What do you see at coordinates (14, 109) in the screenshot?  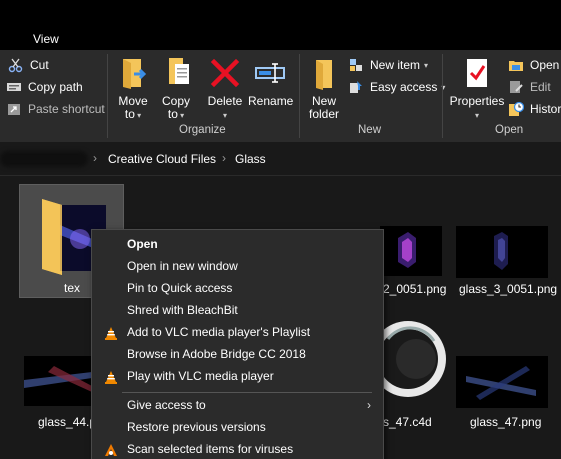 I see `paste-shortcut-icon` at bounding box center [14, 109].